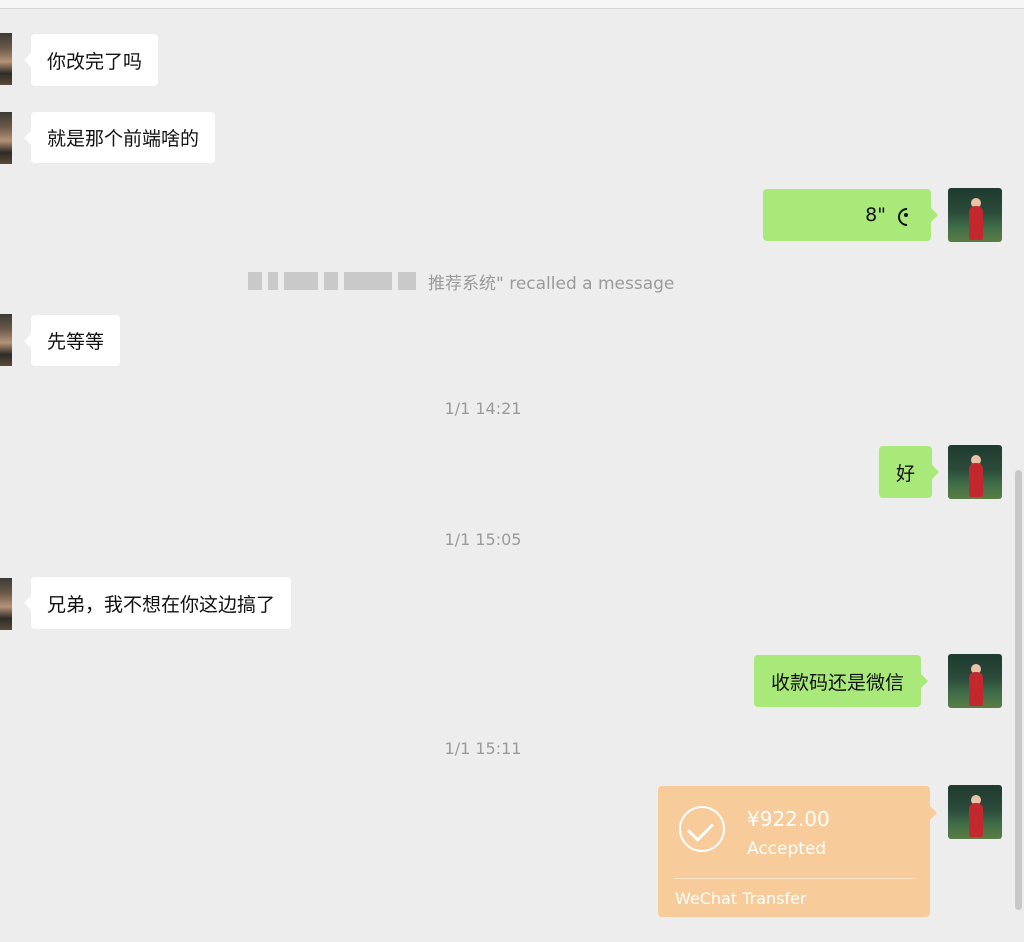 This screenshot has width=1024, height=942. I want to click on message-text: 就是那个前端啥的, so click(123, 139).